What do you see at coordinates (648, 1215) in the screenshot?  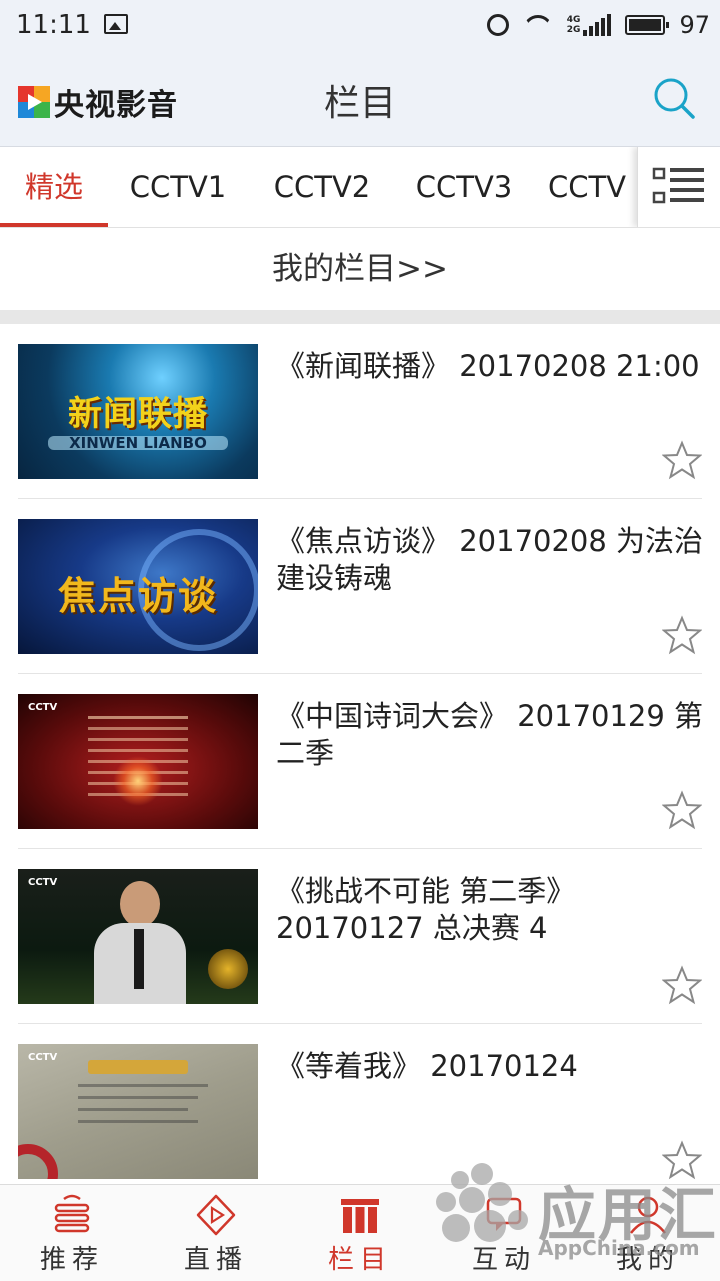 I see `profile-icon` at bounding box center [648, 1215].